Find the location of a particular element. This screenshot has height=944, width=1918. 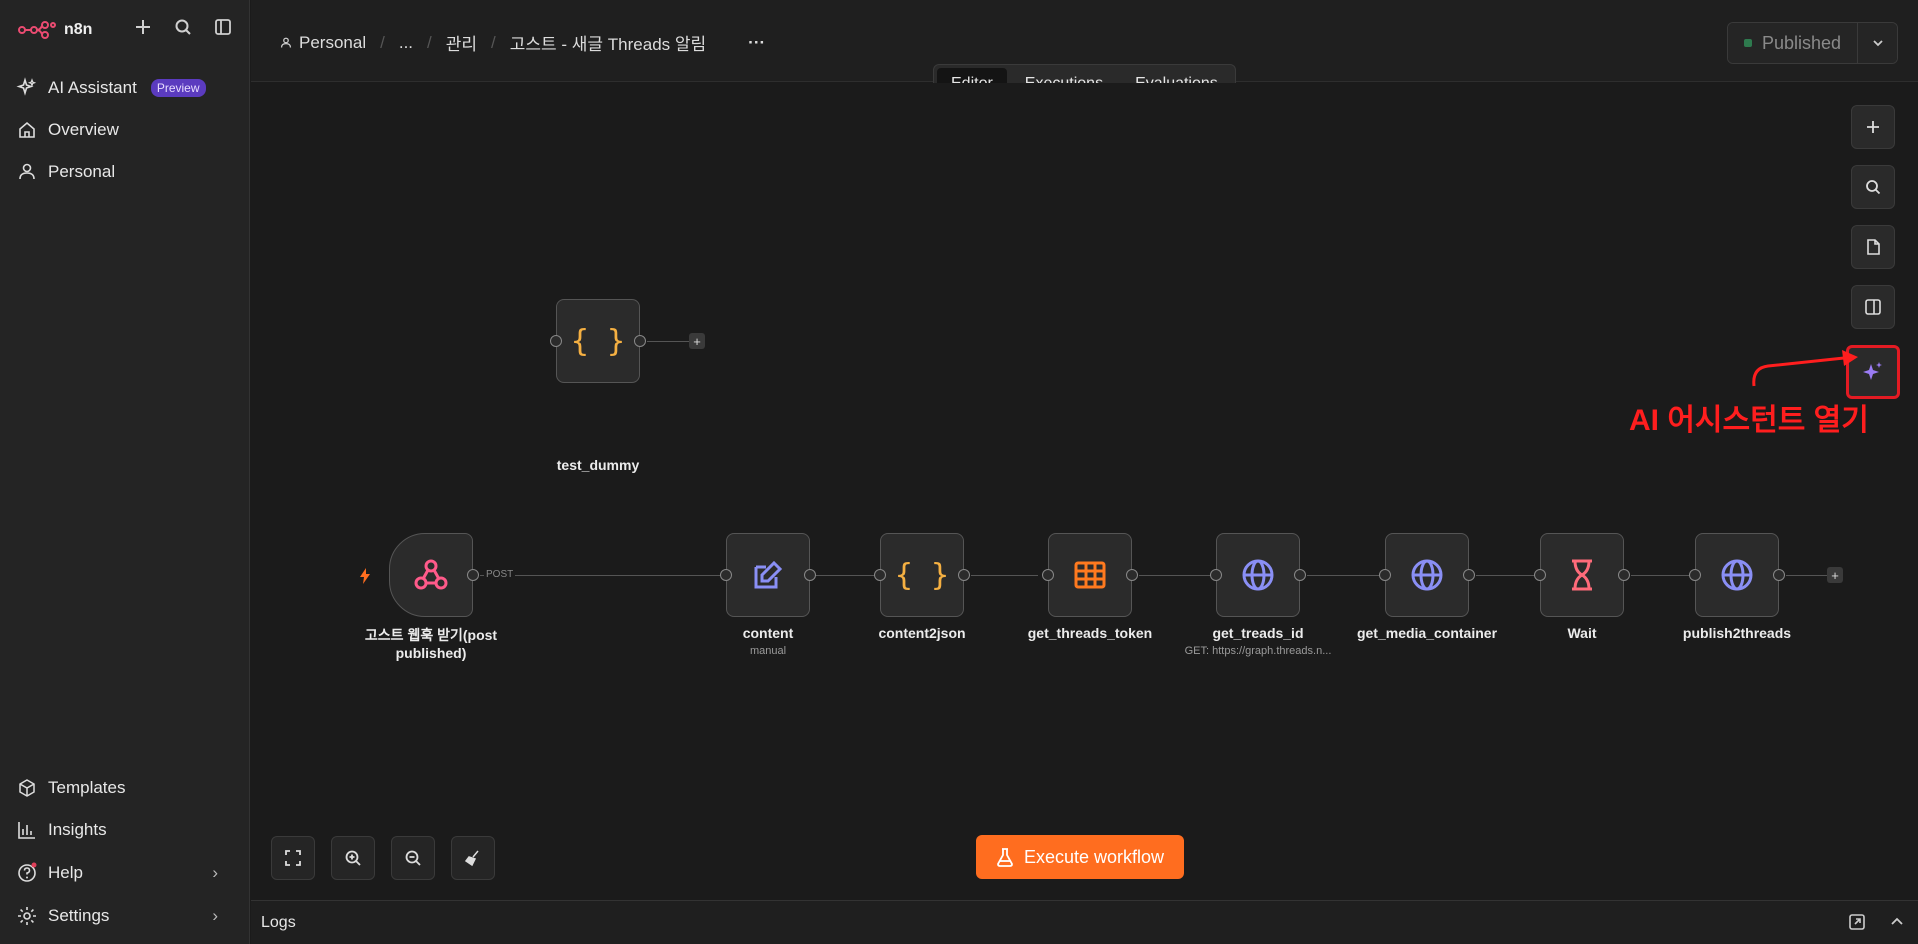

search-icon is located at coordinates (183, 27).